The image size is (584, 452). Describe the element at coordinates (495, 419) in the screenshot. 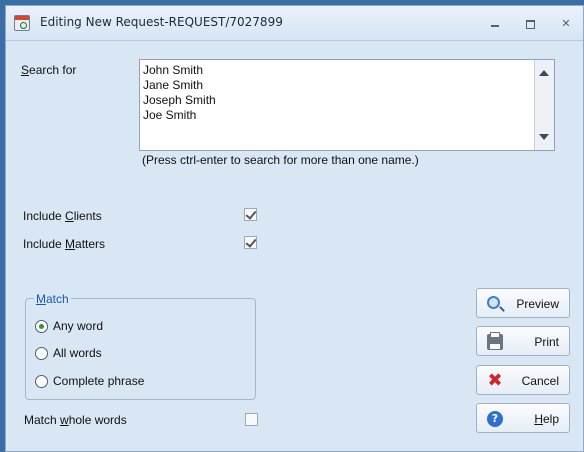

I see `help-icon: ?` at that location.